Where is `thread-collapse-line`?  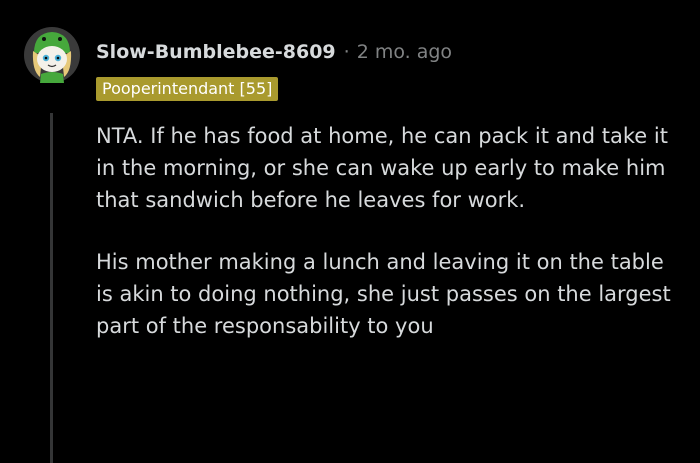
thread-collapse-line is located at coordinates (51, 288).